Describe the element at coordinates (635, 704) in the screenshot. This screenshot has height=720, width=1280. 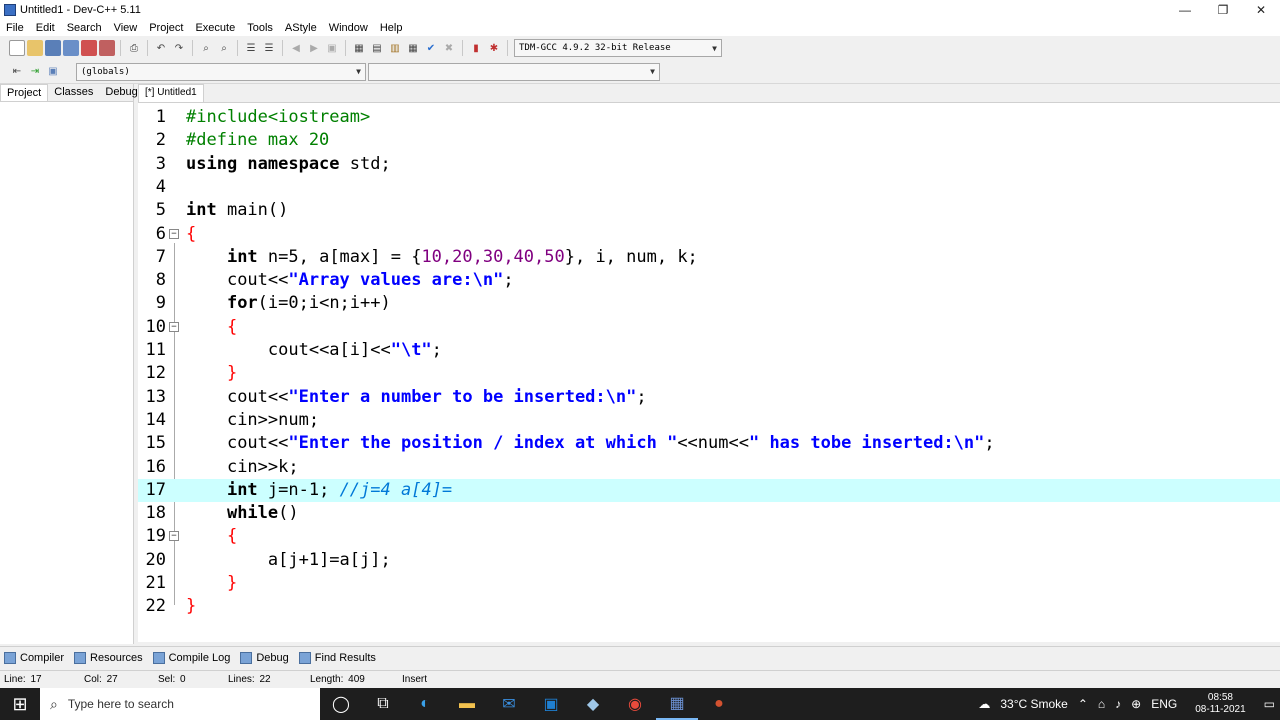
I see `chrome-icon: ◉` at that location.